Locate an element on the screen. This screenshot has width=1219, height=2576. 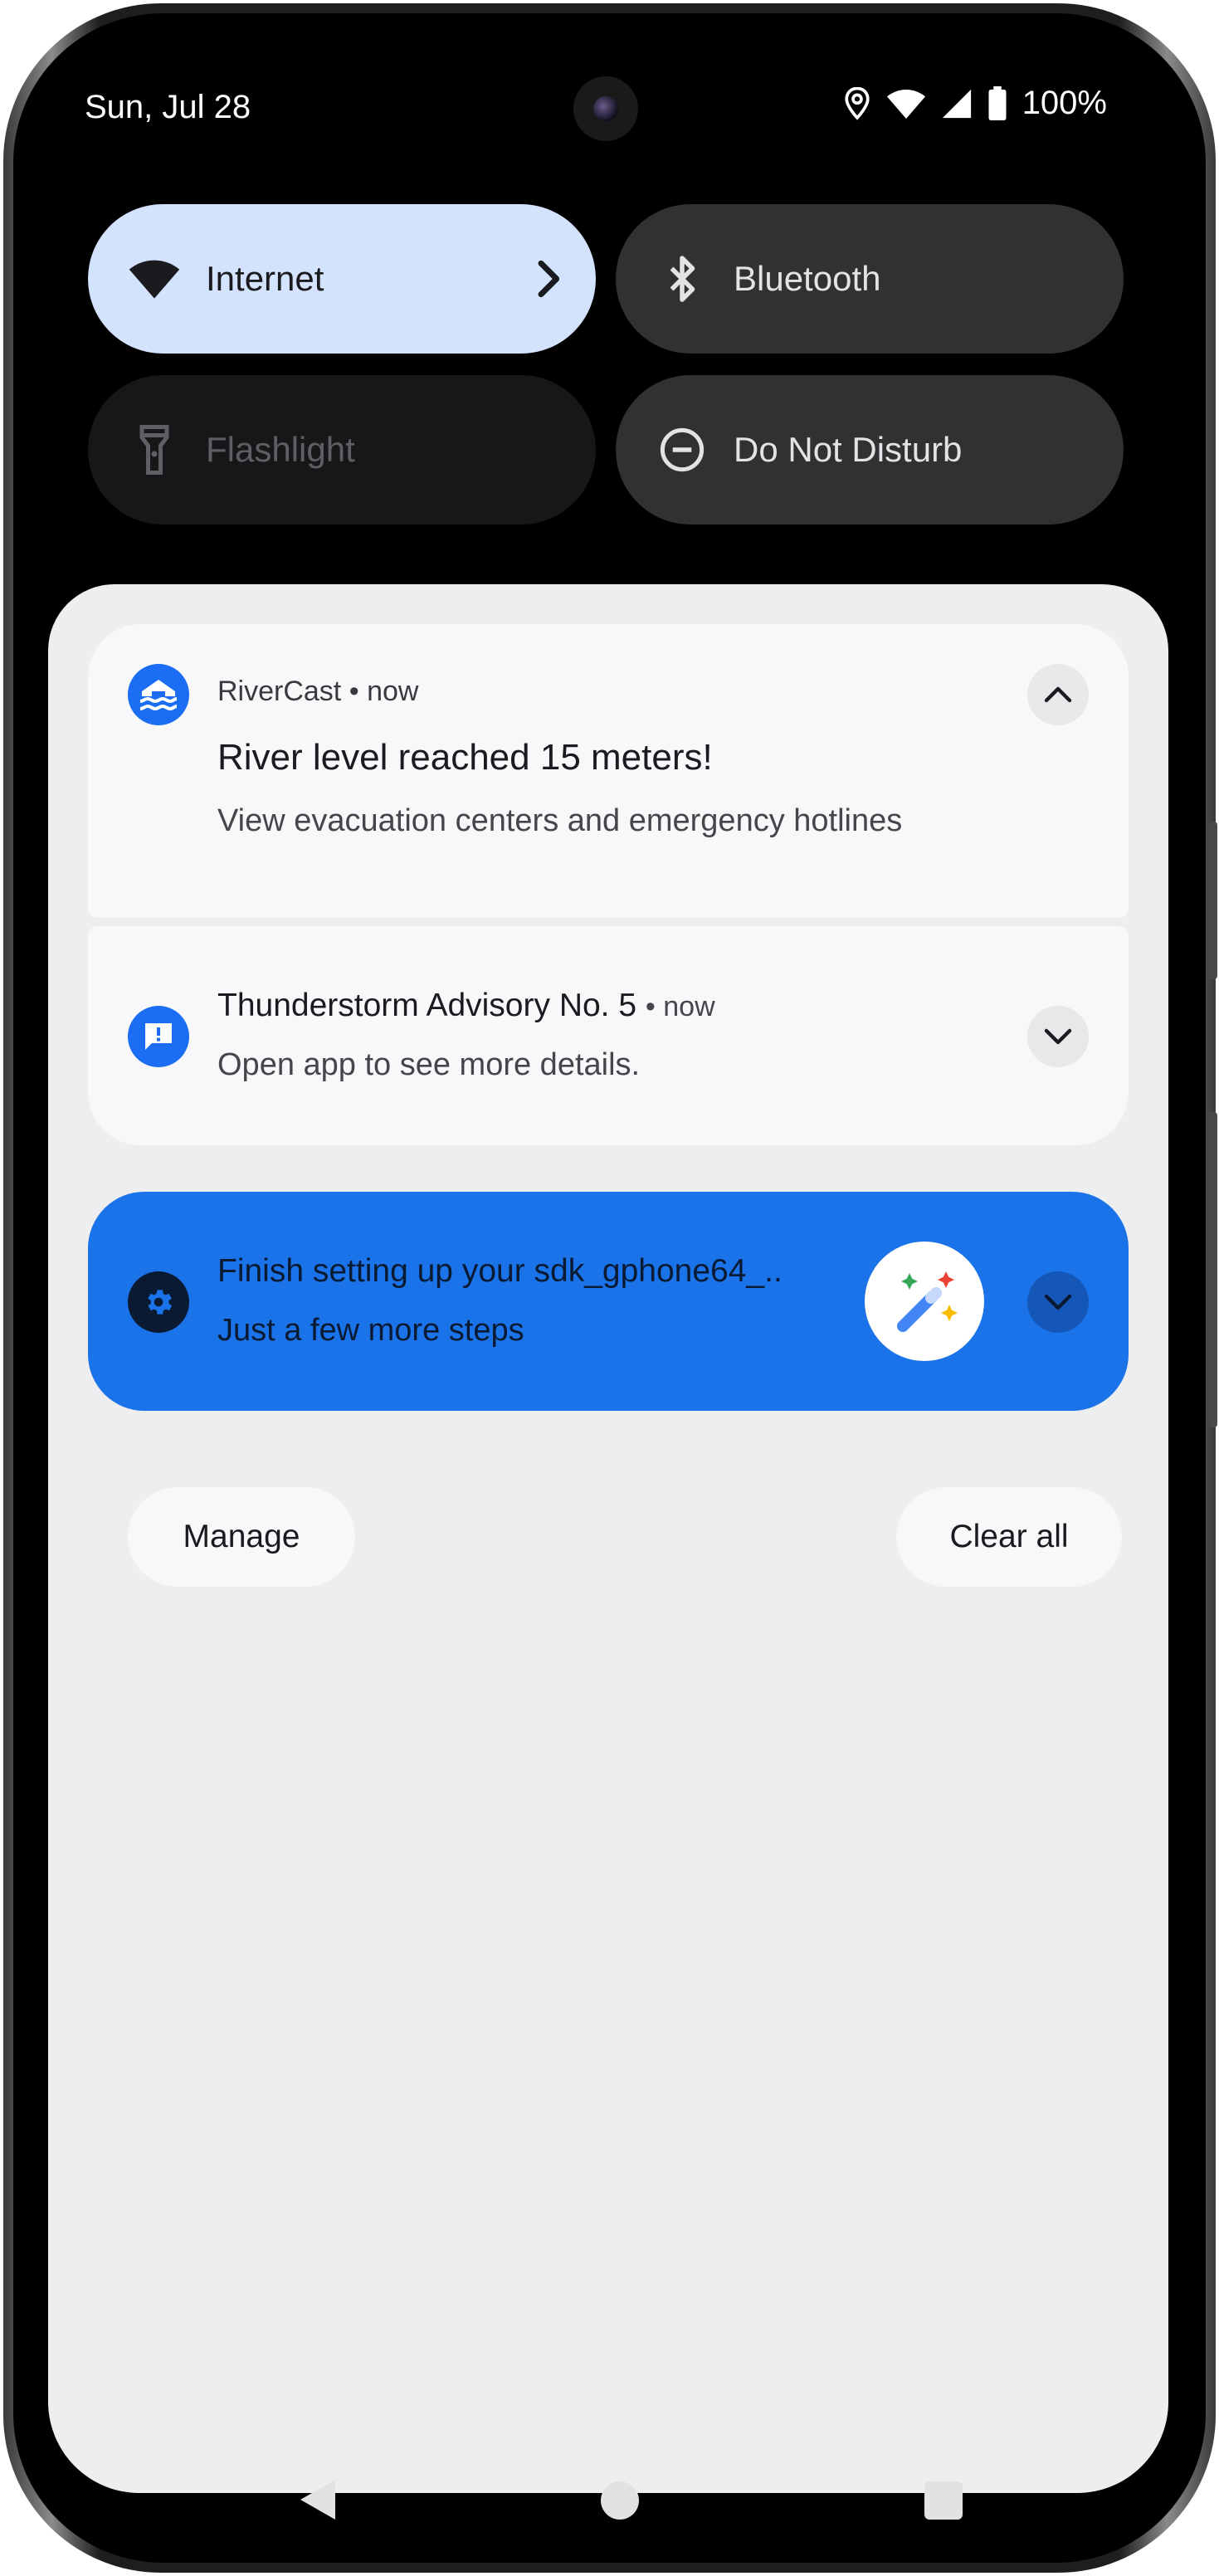
tile-flashlight: Flashlight is located at coordinates (342, 450).